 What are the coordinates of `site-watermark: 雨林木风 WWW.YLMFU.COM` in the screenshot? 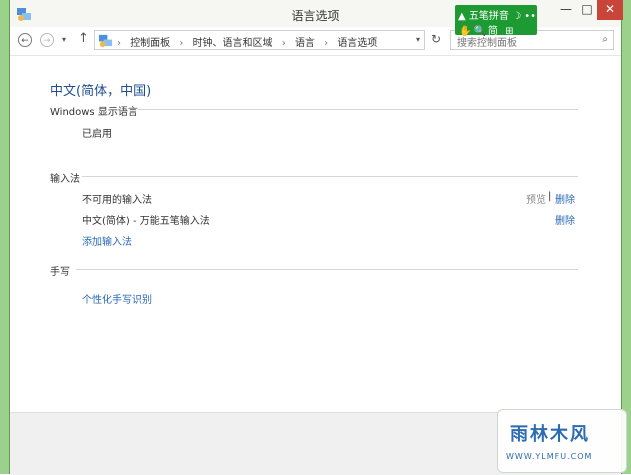 It's located at (562, 441).